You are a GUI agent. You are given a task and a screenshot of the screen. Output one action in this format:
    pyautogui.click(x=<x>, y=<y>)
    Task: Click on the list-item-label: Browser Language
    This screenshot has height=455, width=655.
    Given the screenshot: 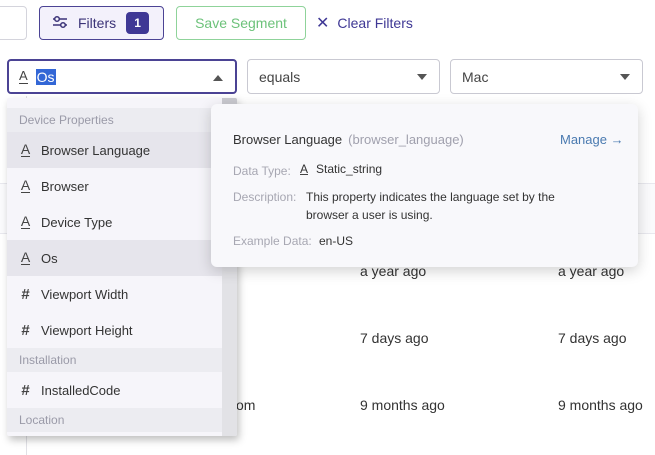 What is the action you would take?
    pyautogui.click(x=96, y=150)
    